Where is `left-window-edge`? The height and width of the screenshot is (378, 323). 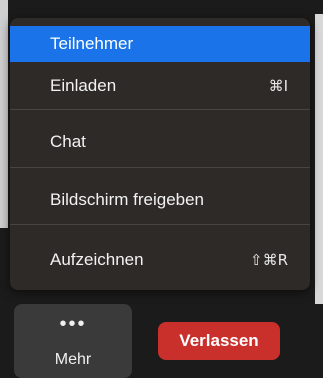 left-window-edge is located at coordinates (4, 114).